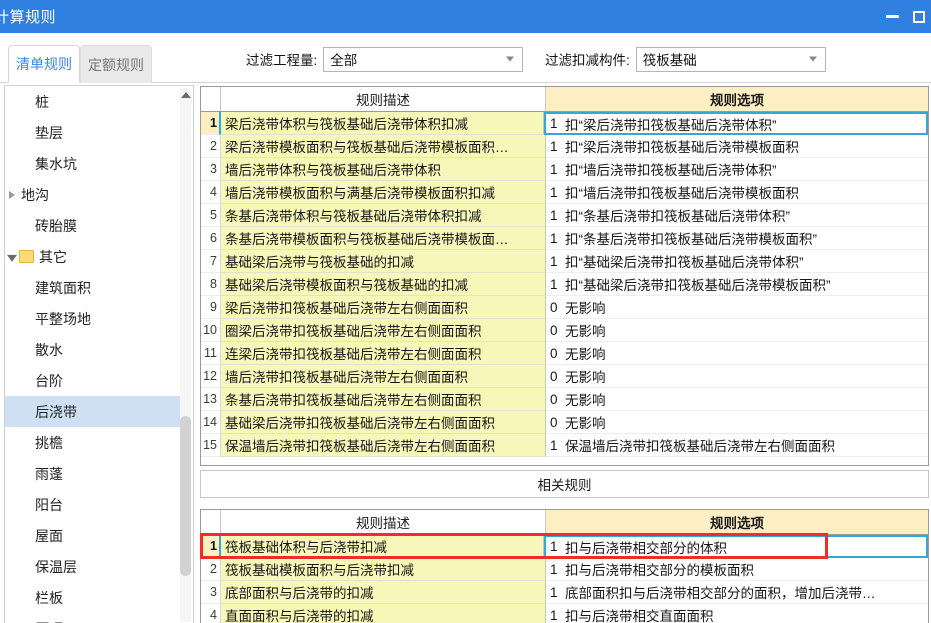 The width and height of the screenshot is (931, 623). I want to click on row-index-cell: 10, so click(211, 330).